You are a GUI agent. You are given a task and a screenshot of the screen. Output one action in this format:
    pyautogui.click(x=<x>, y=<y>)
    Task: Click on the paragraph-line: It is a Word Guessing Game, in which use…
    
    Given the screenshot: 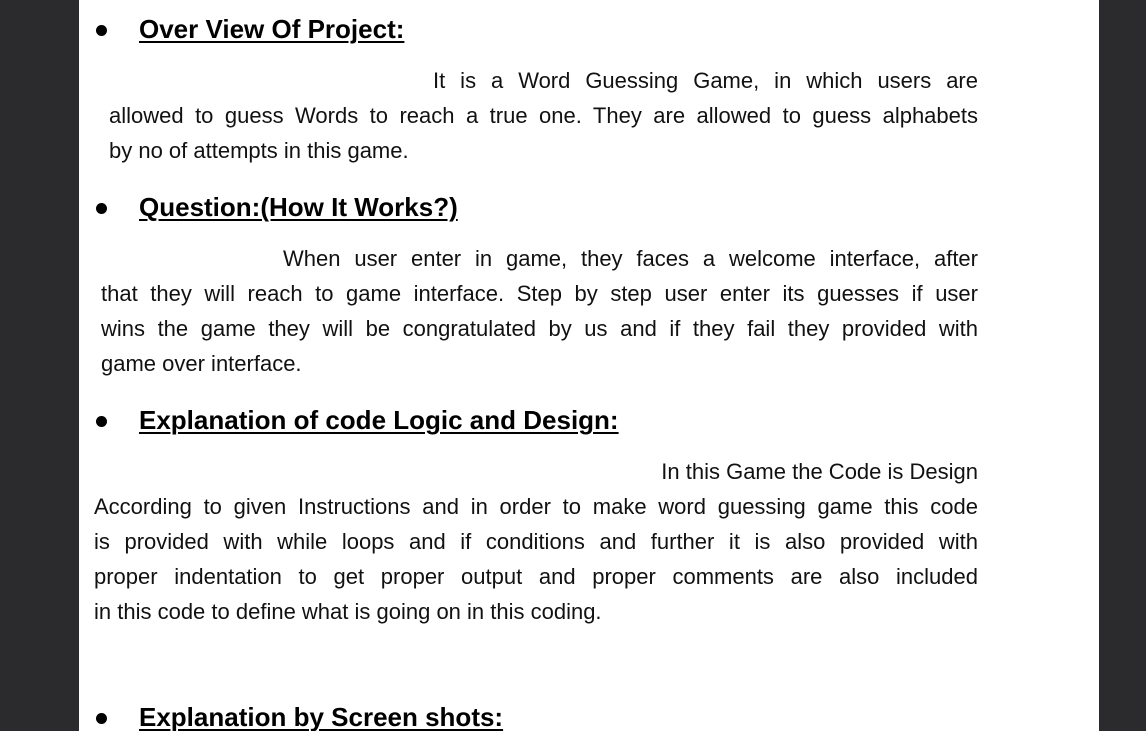 What is the action you would take?
    pyautogui.click(x=705, y=80)
    